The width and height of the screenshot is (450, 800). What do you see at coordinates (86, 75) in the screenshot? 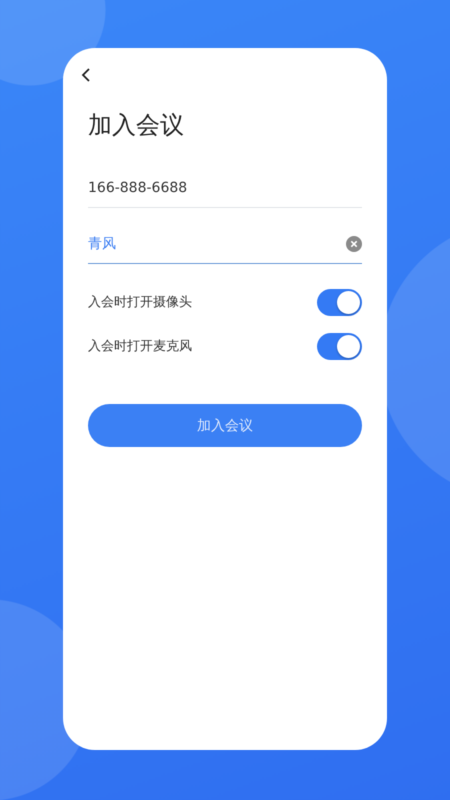
I see `back-icon` at bounding box center [86, 75].